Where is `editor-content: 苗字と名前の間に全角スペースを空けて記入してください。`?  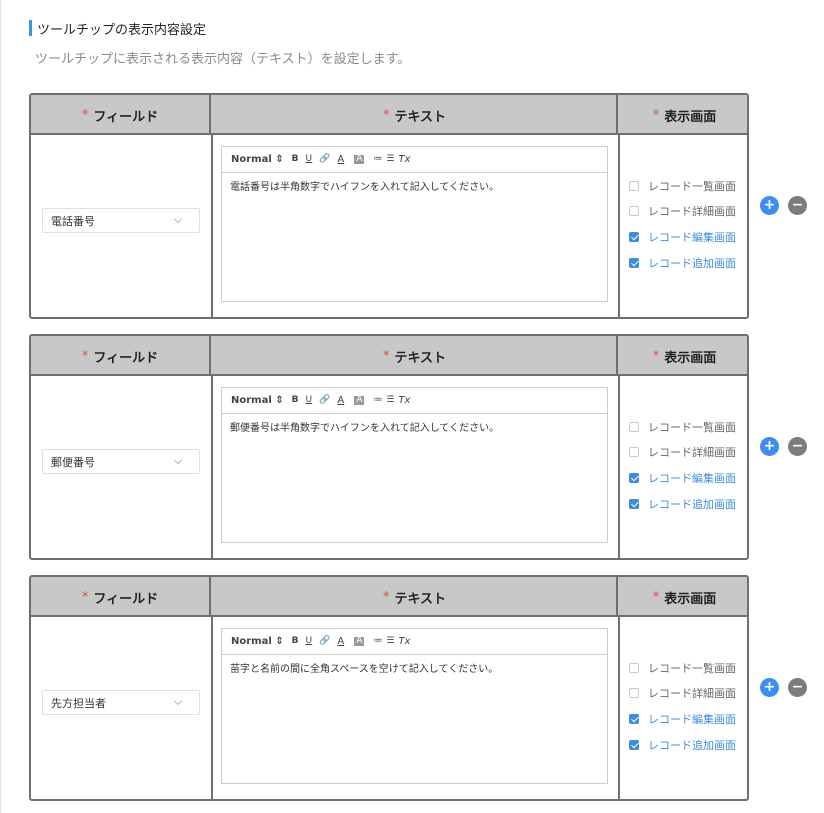
editor-content: 苗字と名前の間に全角スペースを空けて記入してください。 is located at coordinates (414, 669).